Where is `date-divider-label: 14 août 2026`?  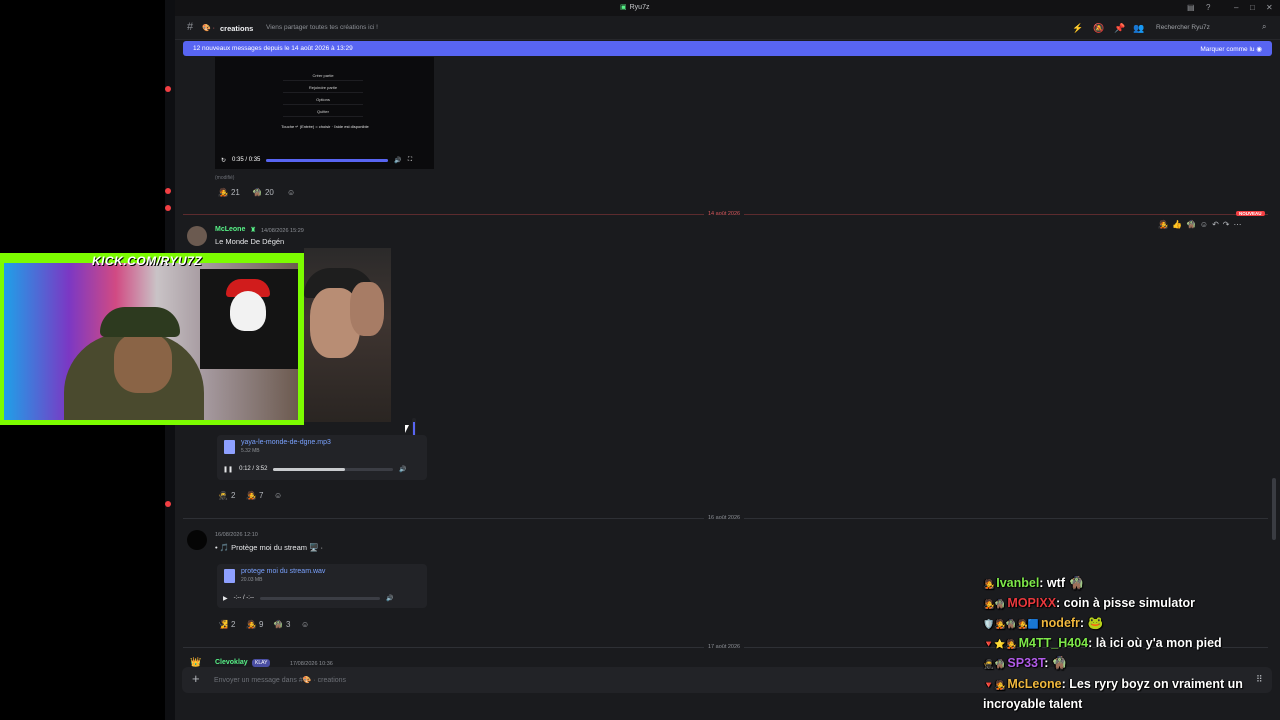 date-divider-label: 14 août 2026 is located at coordinates (724, 214).